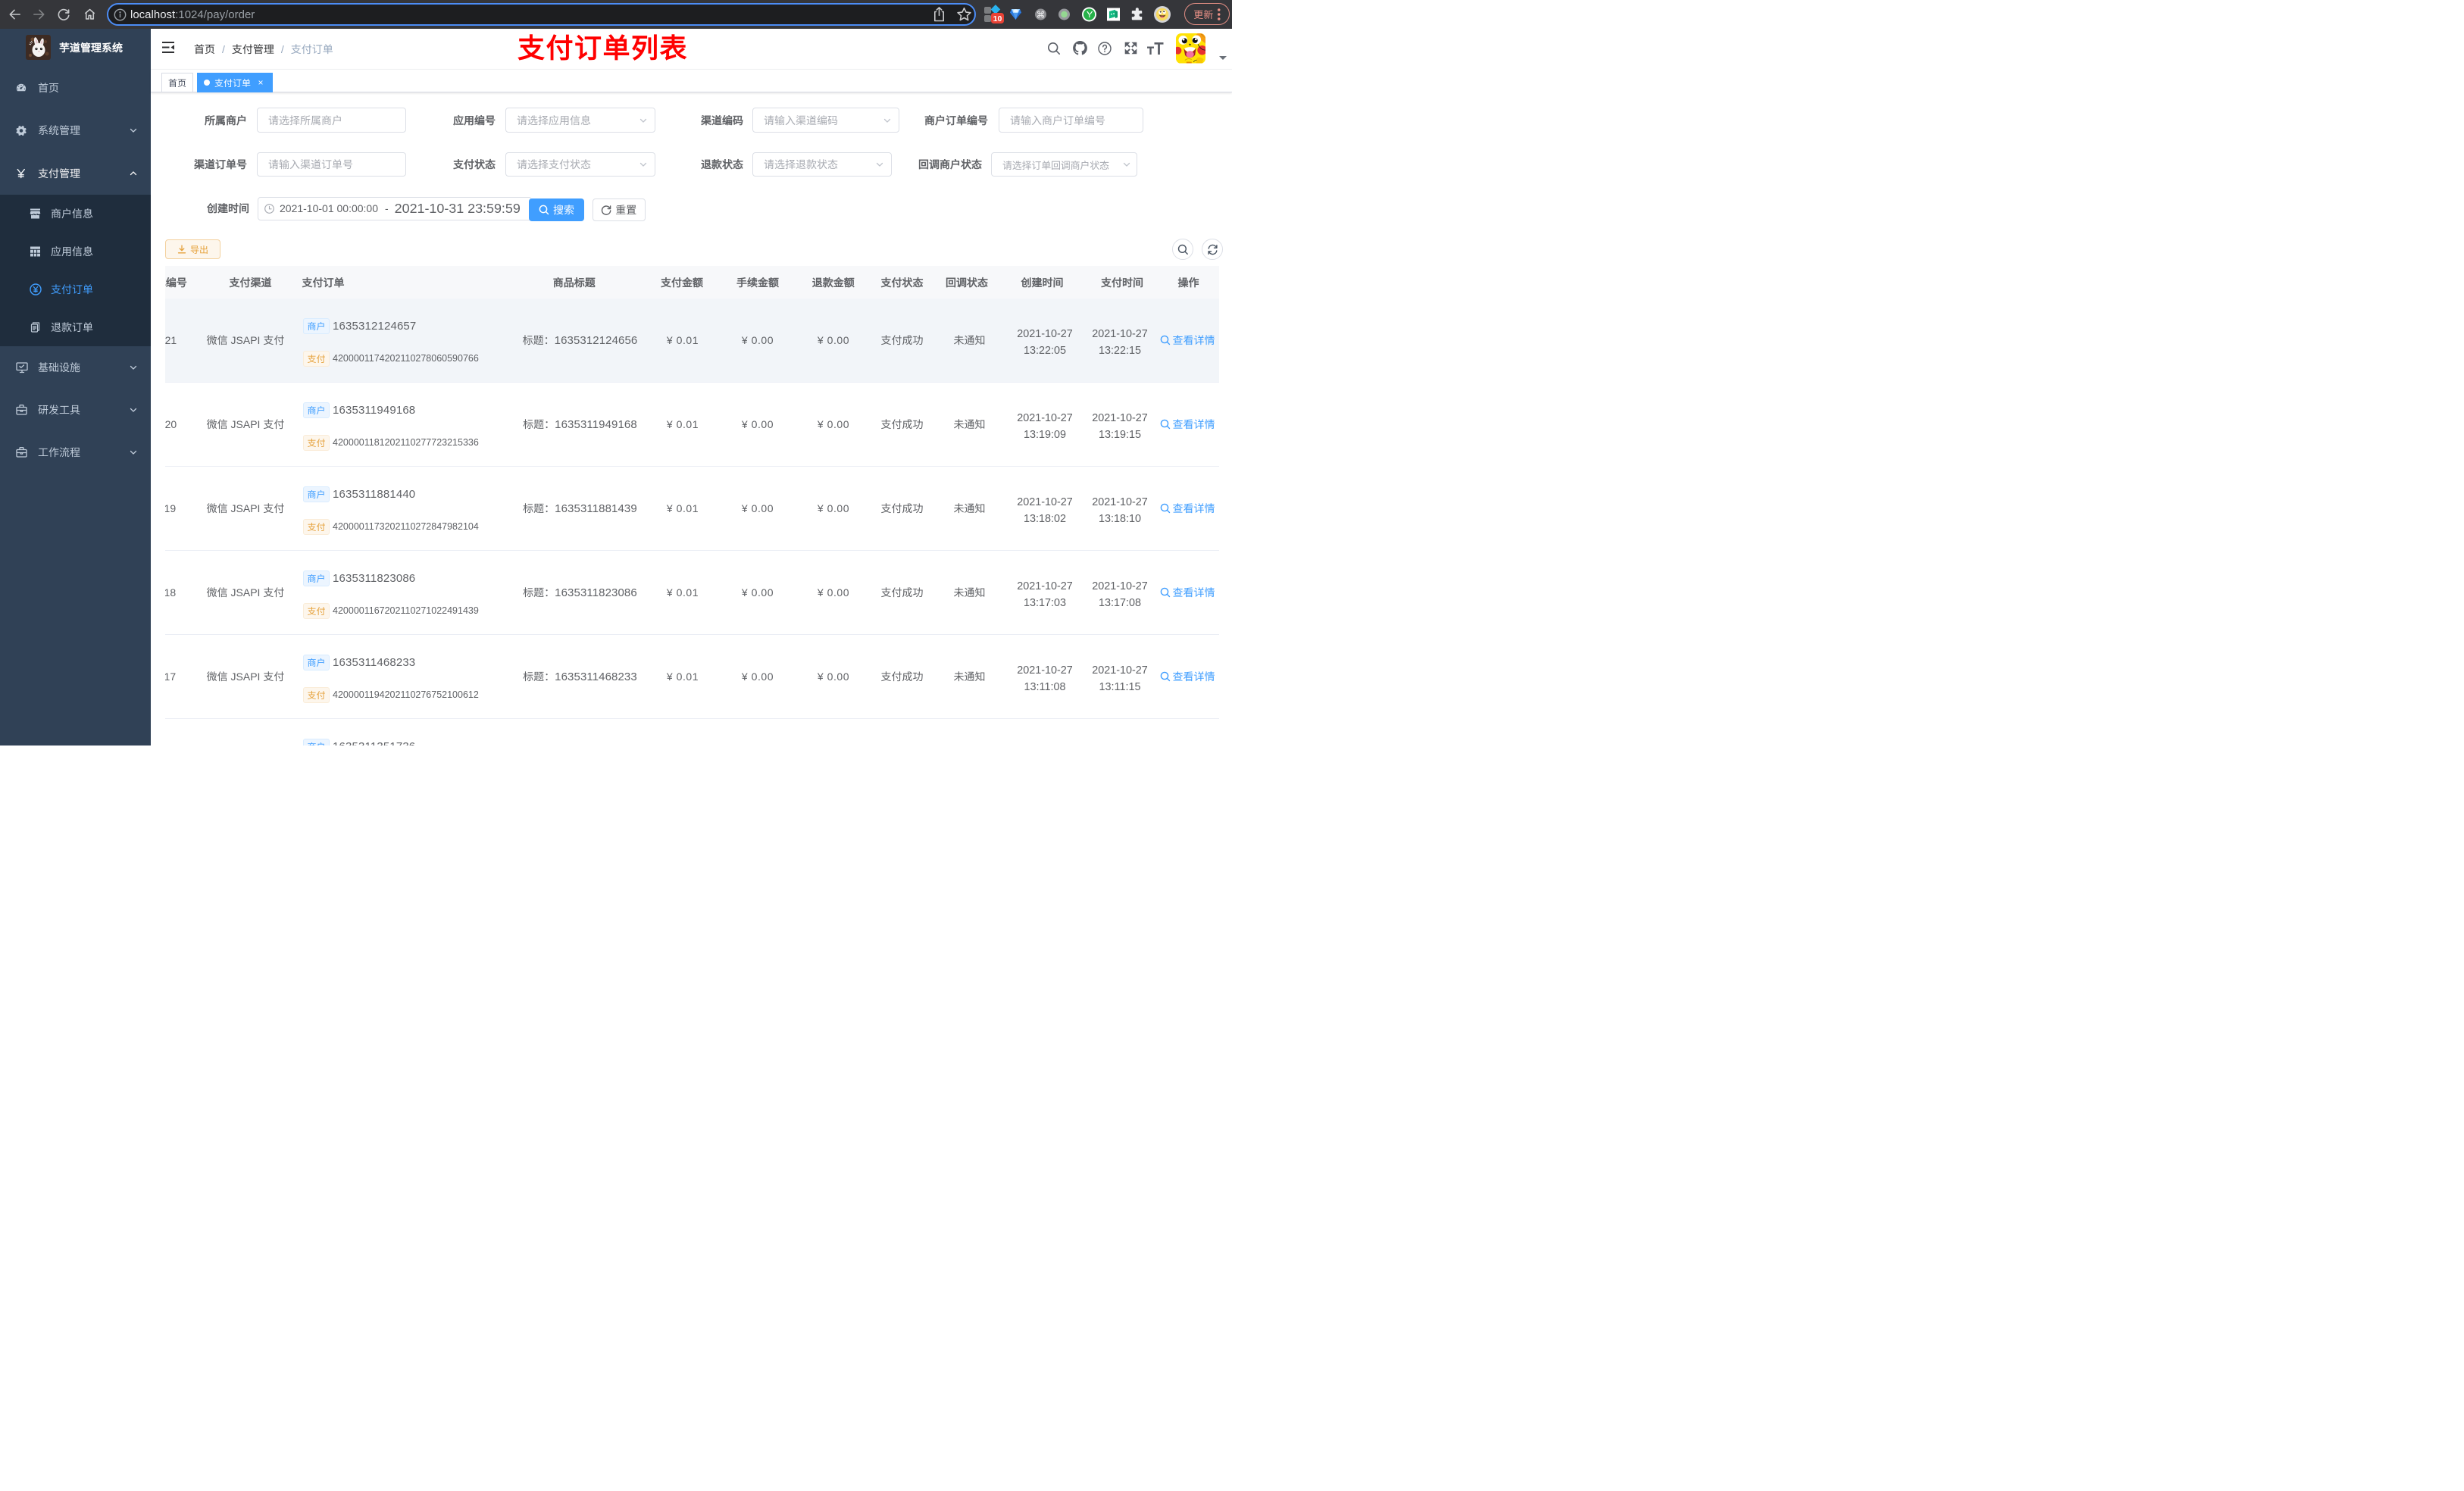 This screenshot has width=2464, height=1491. What do you see at coordinates (997, 18) in the screenshot?
I see `svg-text: 10` at bounding box center [997, 18].